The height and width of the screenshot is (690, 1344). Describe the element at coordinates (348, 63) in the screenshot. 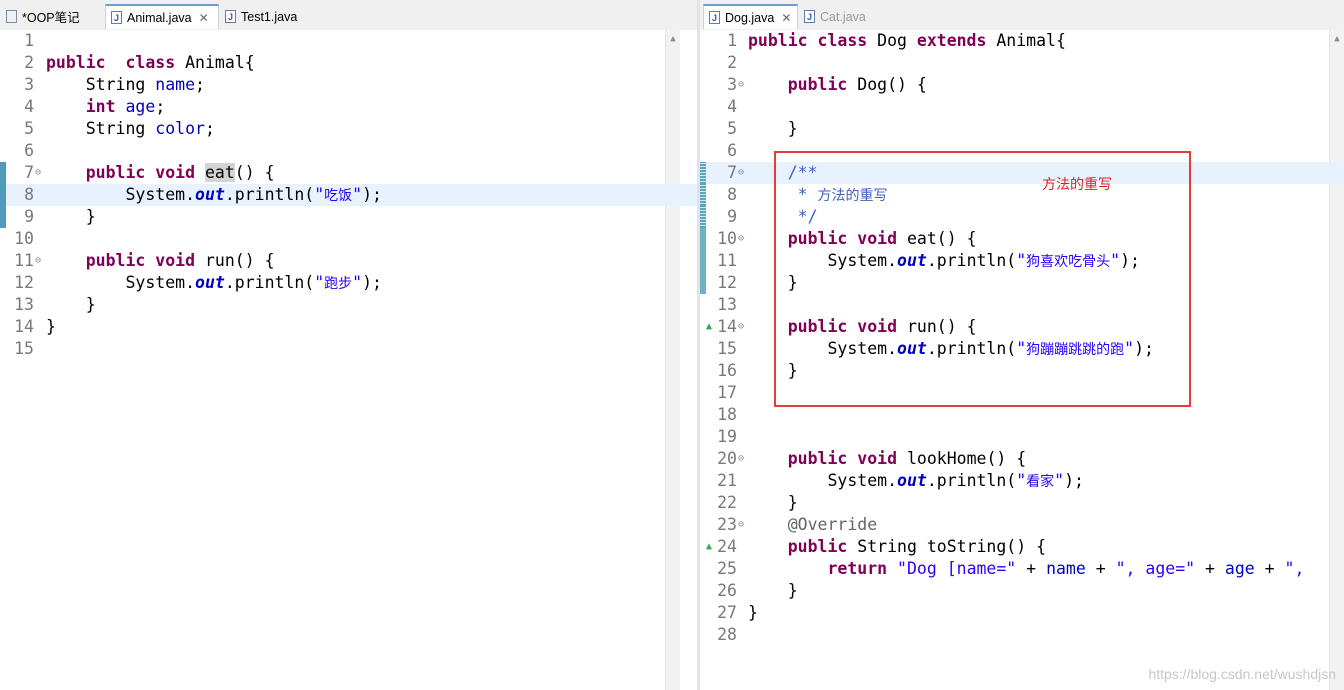

I see `code-line: 2 public class Animal{` at that location.